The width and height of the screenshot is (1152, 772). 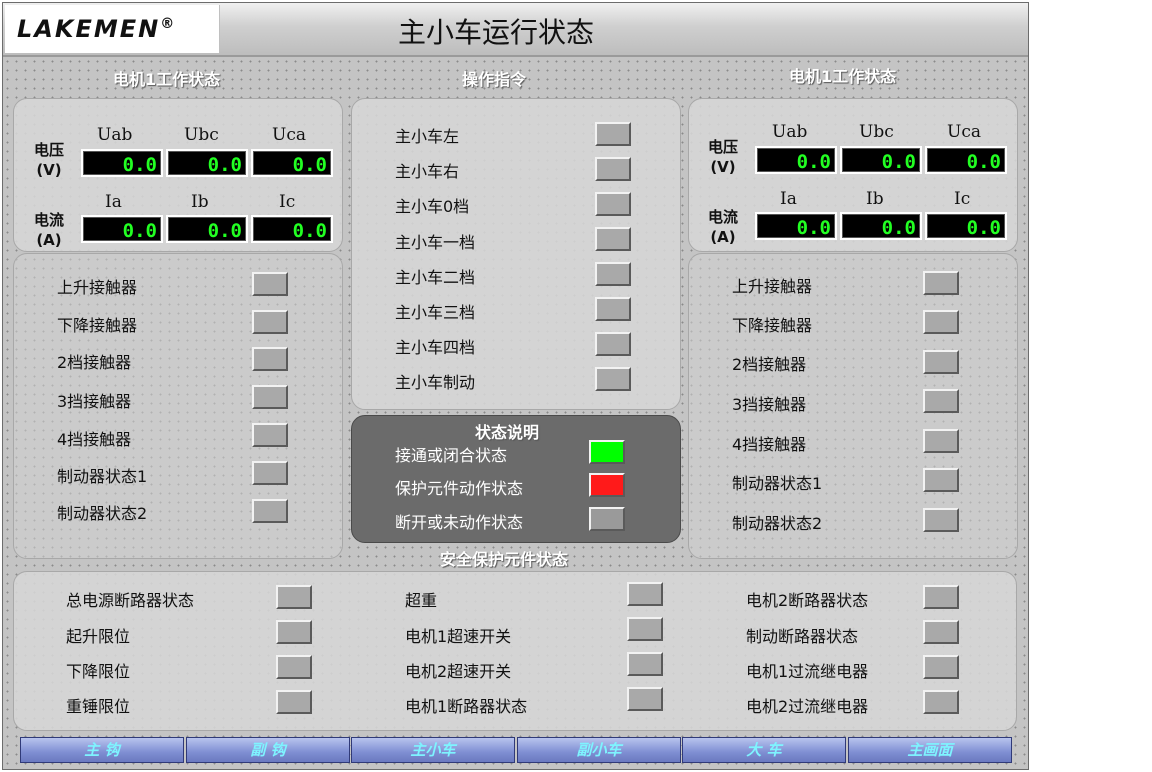 I want to click on motor2-row-label: 2档接触器, so click(x=769, y=364).